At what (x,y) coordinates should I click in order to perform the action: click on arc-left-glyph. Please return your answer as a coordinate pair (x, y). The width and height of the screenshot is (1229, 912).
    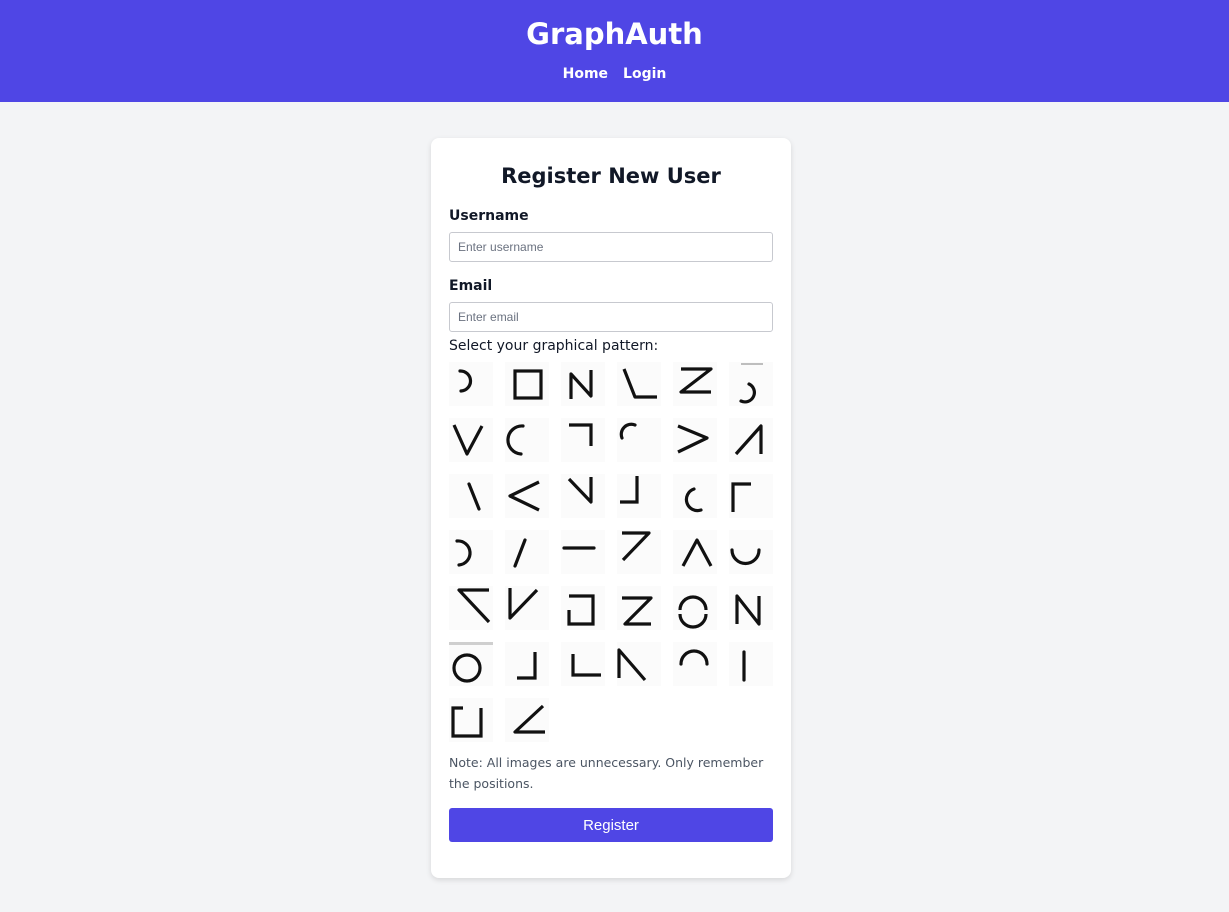
    Looking at the image, I should click on (515, 440).